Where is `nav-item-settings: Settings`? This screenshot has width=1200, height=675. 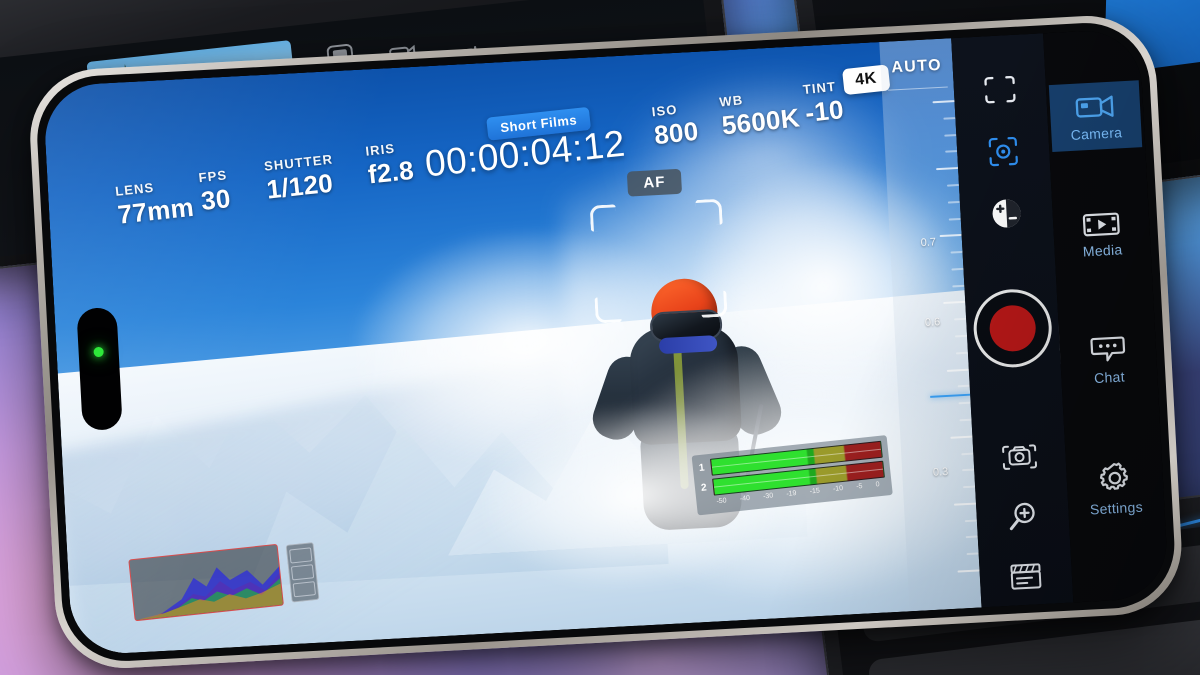 nav-item-settings: Settings is located at coordinates (1115, 488).